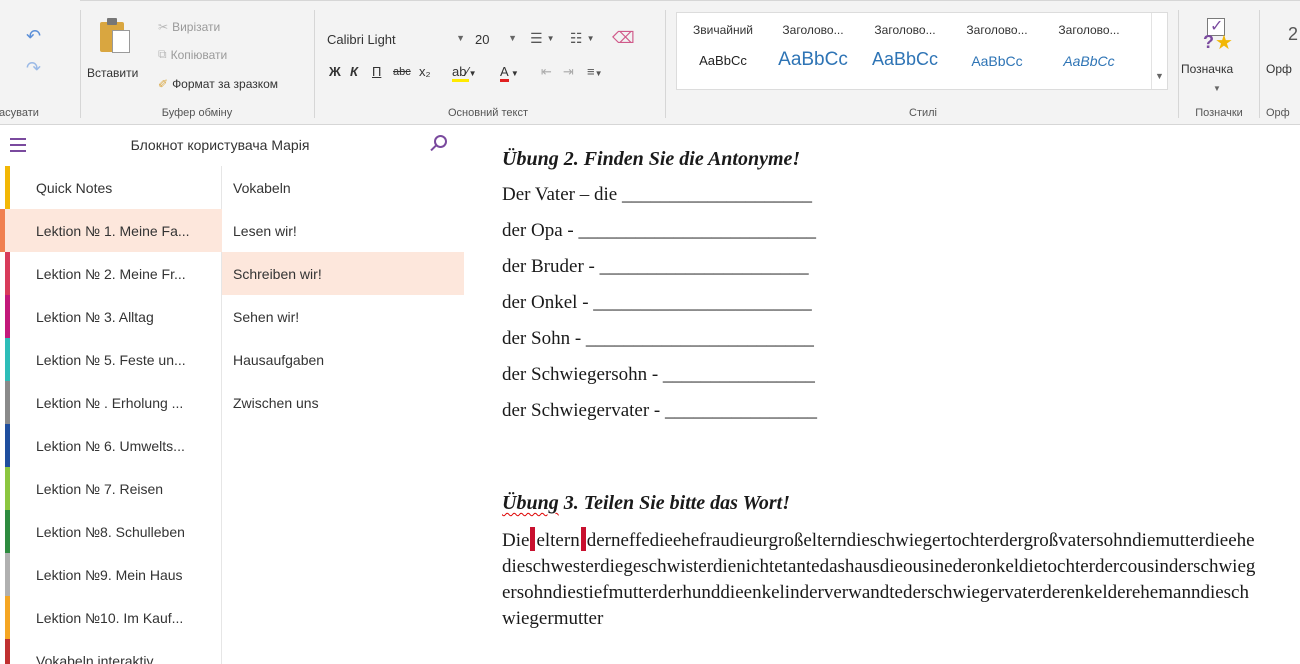 Image resolution: width=1300 pixels, height=664 pixels. I want to click on exercise-2-heading: Übung 2. Finden Sie die Antonyme!, so click(651, 159).